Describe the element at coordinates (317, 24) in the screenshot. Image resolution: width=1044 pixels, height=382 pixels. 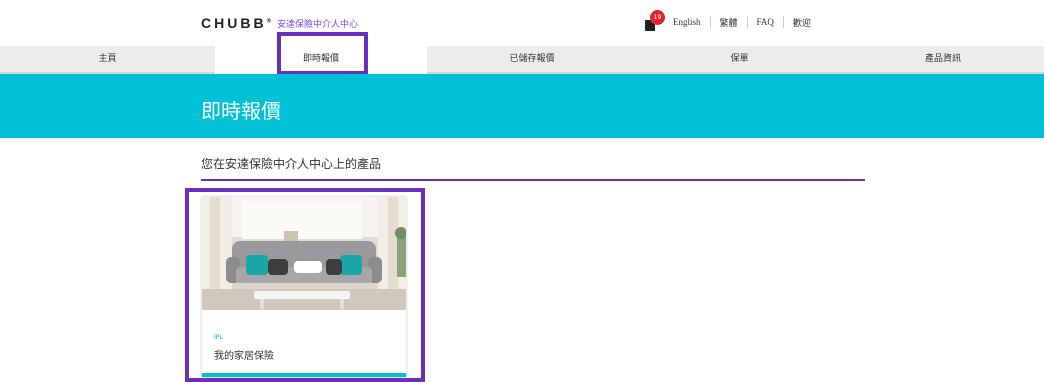
I see `portal-name: 安達保險中介人中心` at that location.